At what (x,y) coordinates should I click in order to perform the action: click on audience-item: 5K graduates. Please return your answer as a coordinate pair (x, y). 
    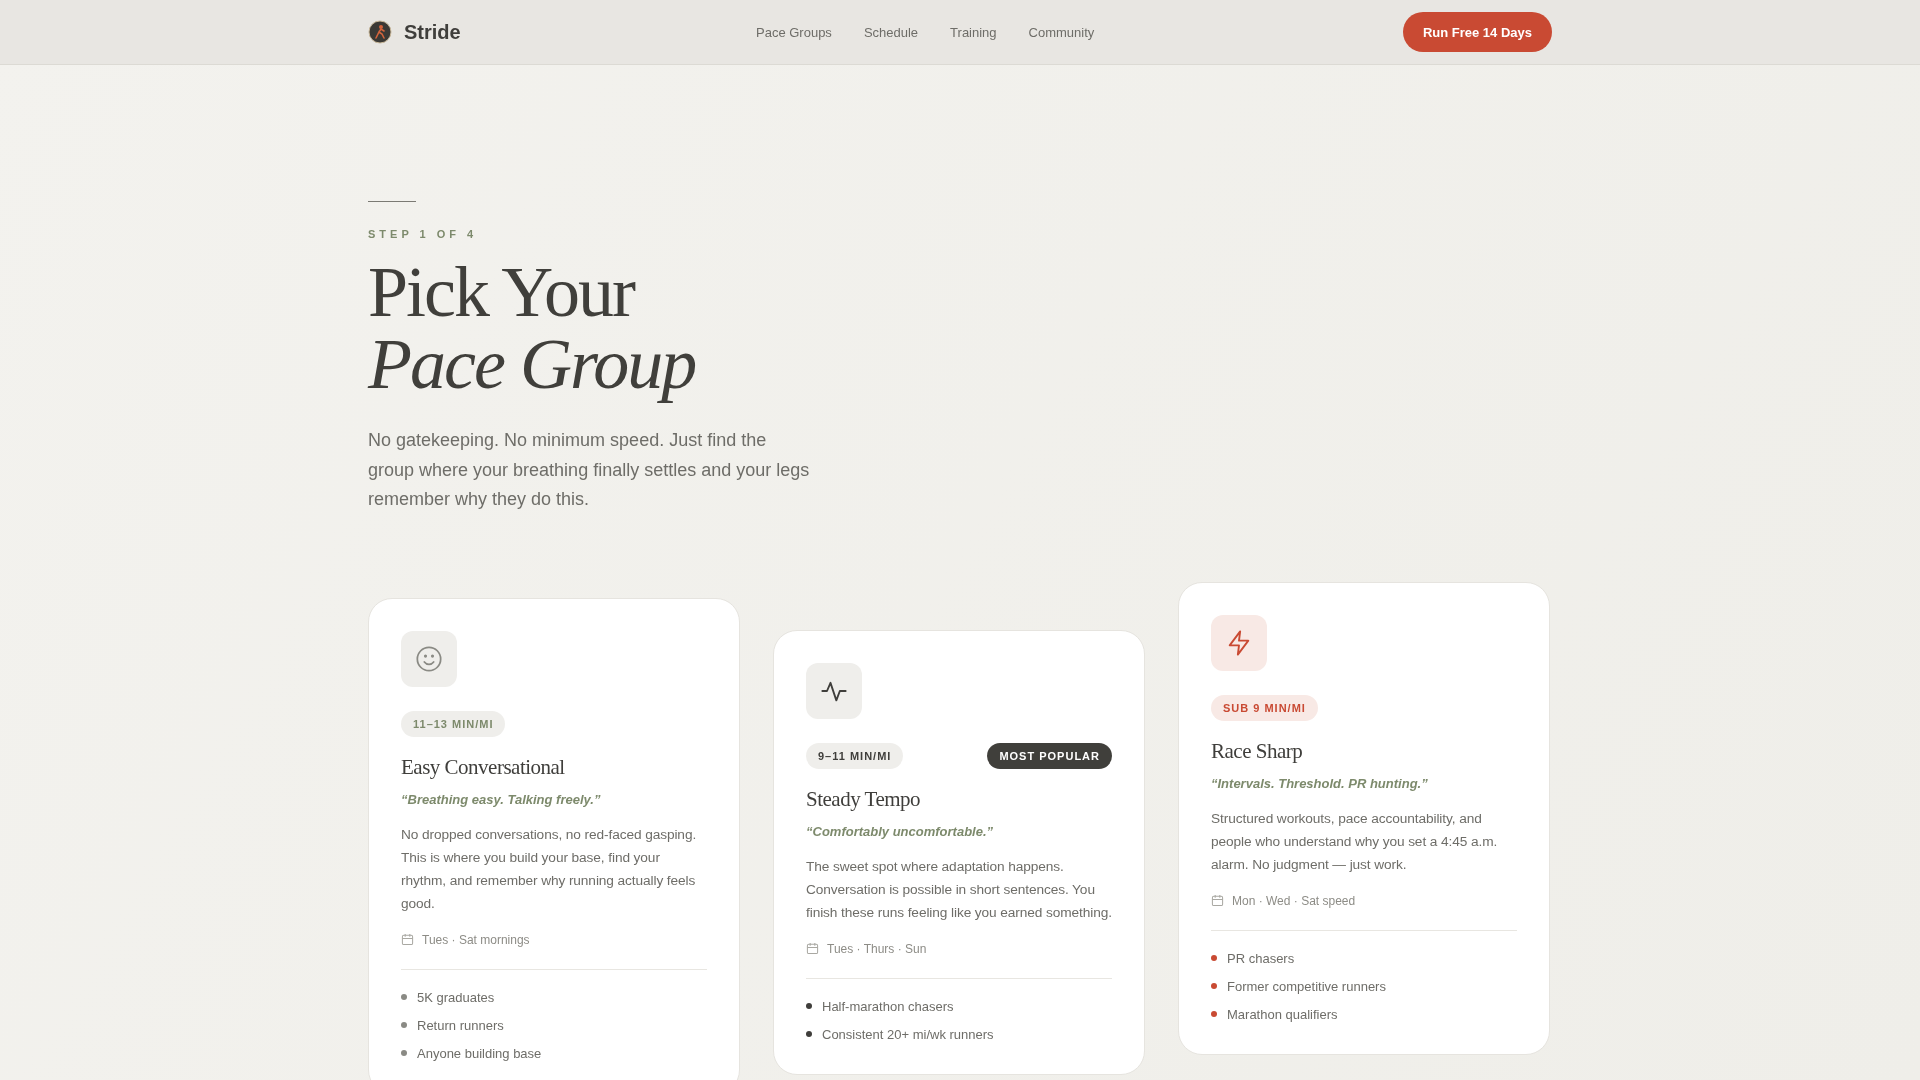
    Looking at the image, I should click on (456, 997).